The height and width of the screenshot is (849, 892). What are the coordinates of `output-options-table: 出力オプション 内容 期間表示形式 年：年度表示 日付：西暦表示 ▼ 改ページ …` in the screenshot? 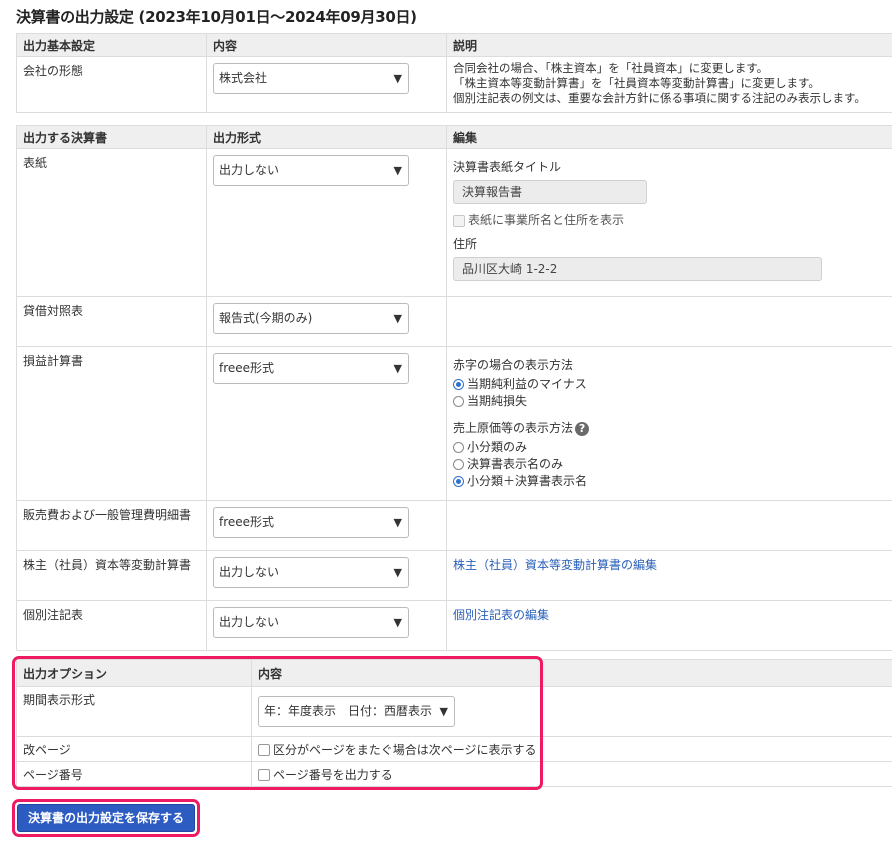 It's located at (454, 723).